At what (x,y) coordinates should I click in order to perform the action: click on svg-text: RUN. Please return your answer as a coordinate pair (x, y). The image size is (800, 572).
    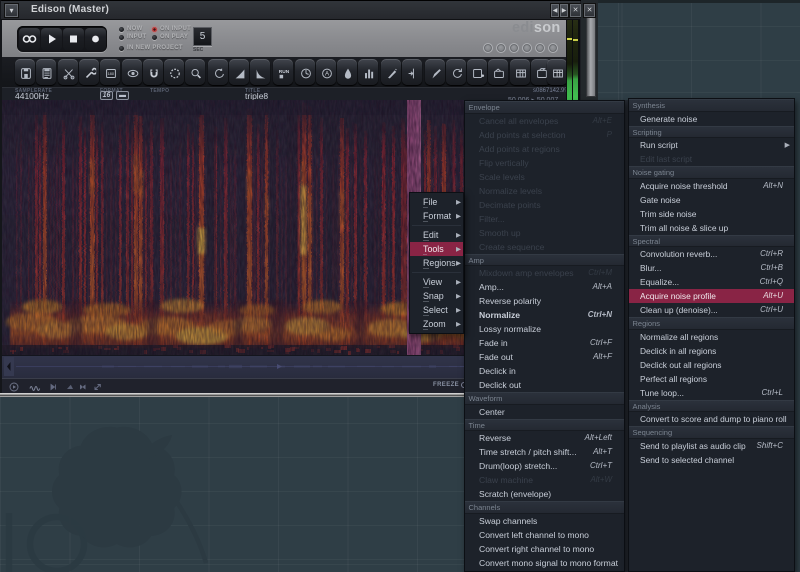
    Looking at the image, I should click on (283, 72).